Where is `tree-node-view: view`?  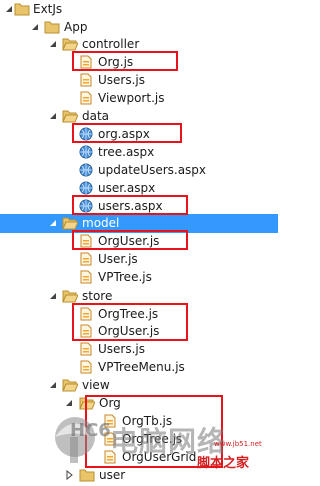
tree-node-view: view is located at coordinates (139, 385).